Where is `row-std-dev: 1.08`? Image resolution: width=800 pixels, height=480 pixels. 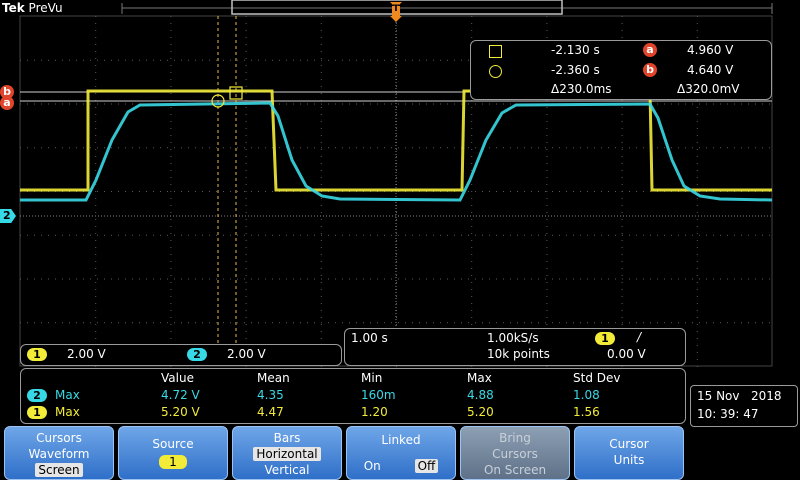
row-std-dev: 1.08 is located at coordinates (586, 395).